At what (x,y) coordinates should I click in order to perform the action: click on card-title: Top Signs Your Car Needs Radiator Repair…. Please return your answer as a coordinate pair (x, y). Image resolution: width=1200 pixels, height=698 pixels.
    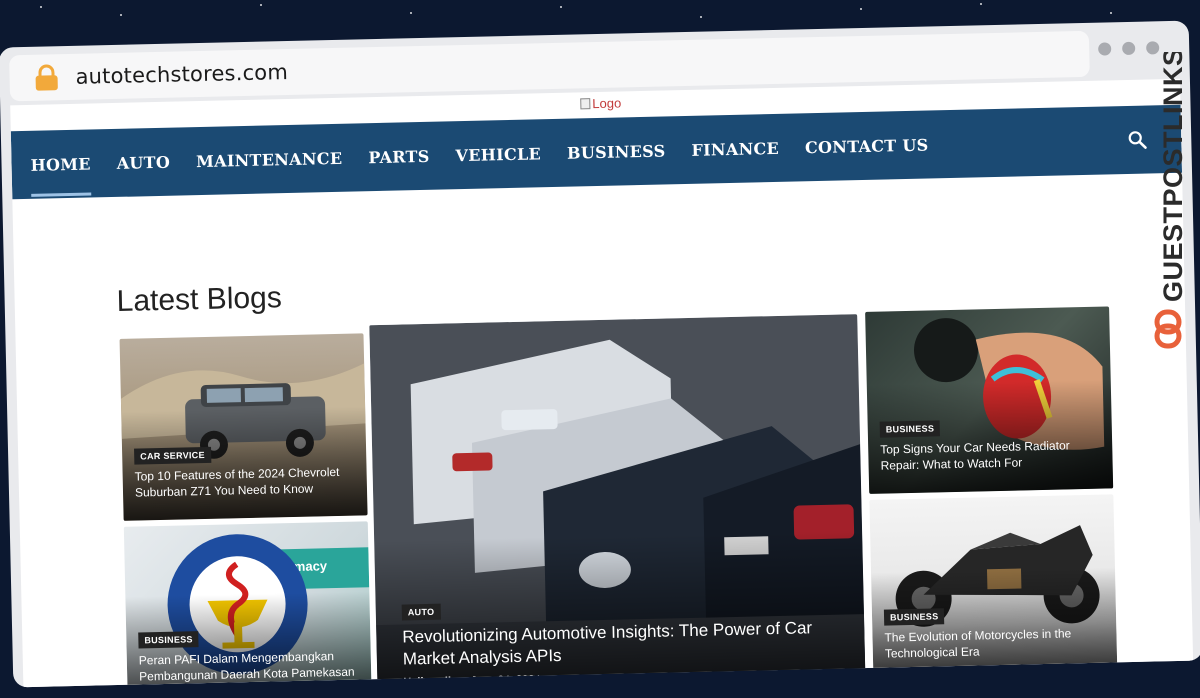
    Looking at the image, I should click on (994, 454).